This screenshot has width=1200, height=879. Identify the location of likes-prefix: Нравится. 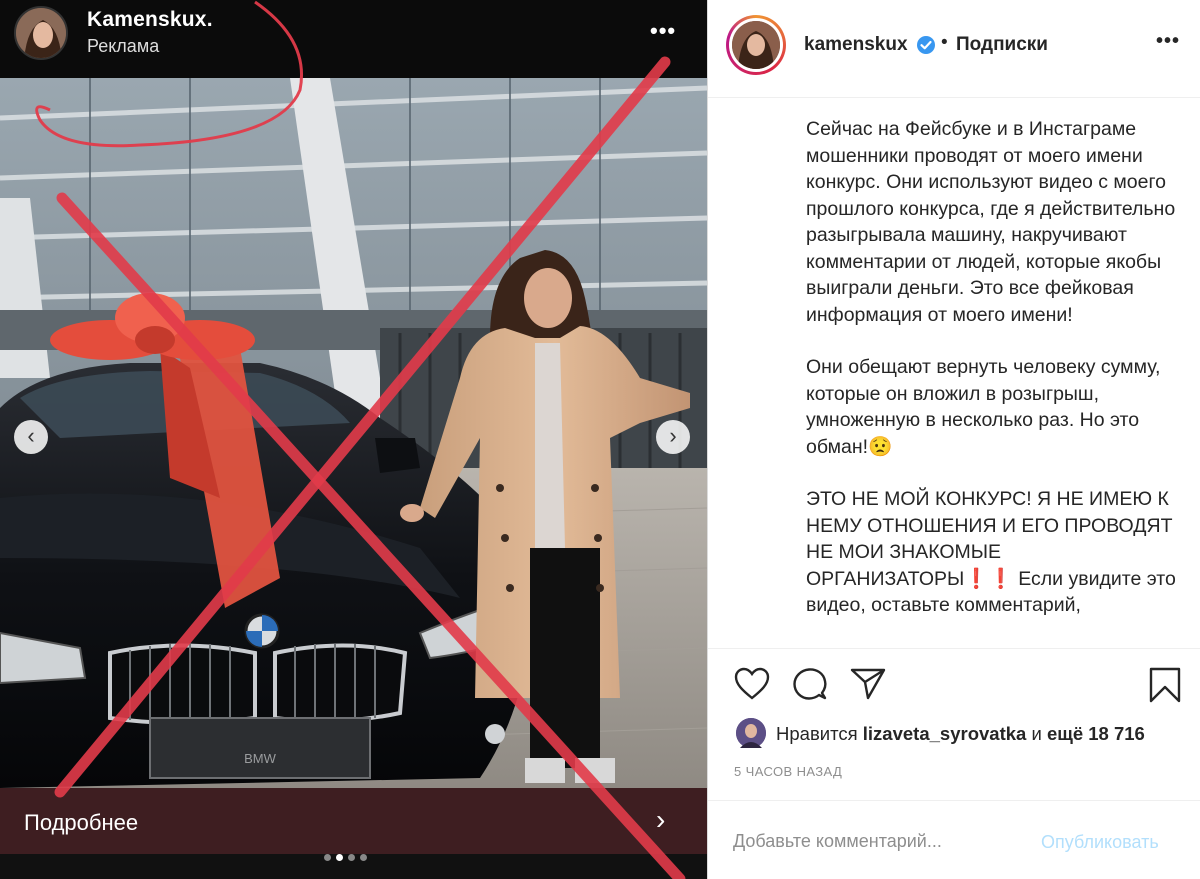
(817, 733).